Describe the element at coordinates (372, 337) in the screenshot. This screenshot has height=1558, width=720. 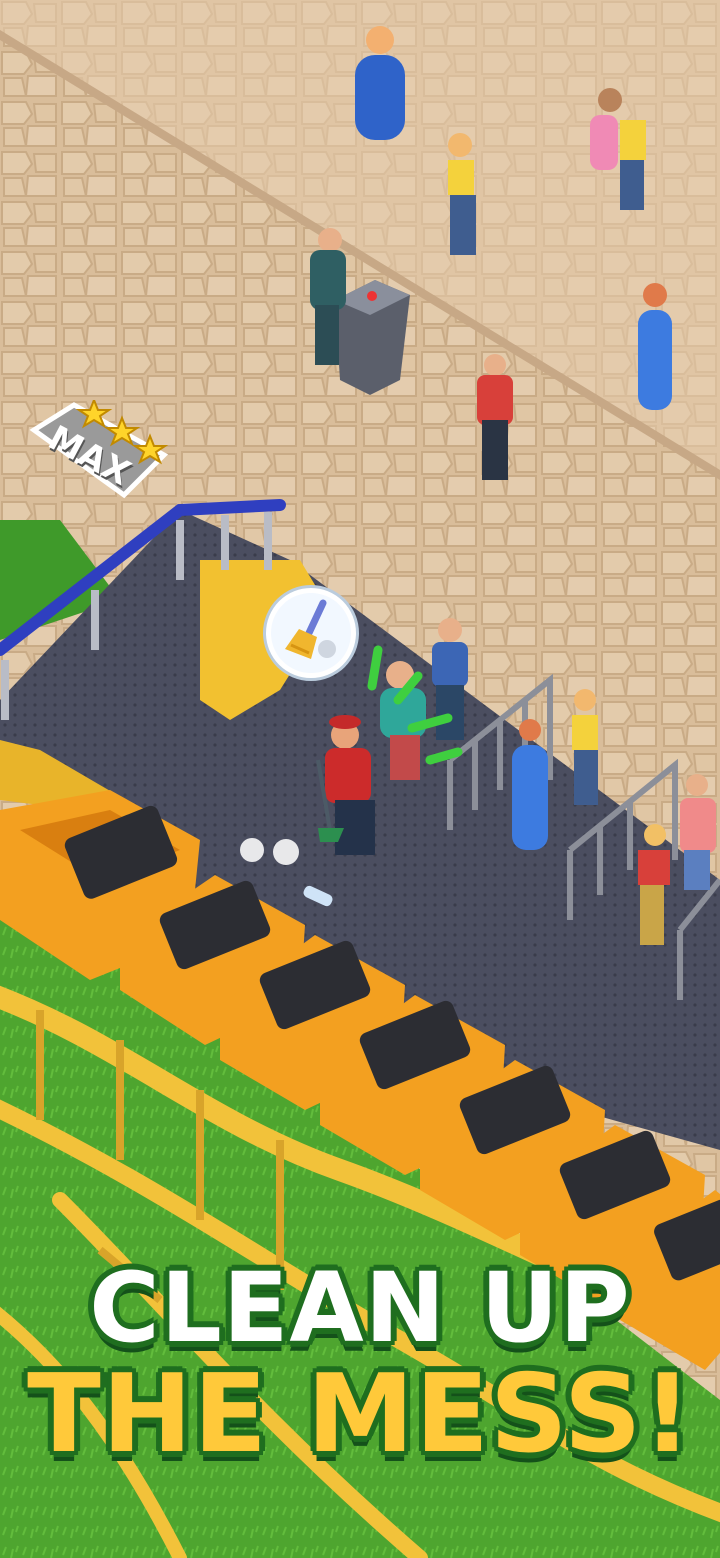
I see `control-podium` at that location.